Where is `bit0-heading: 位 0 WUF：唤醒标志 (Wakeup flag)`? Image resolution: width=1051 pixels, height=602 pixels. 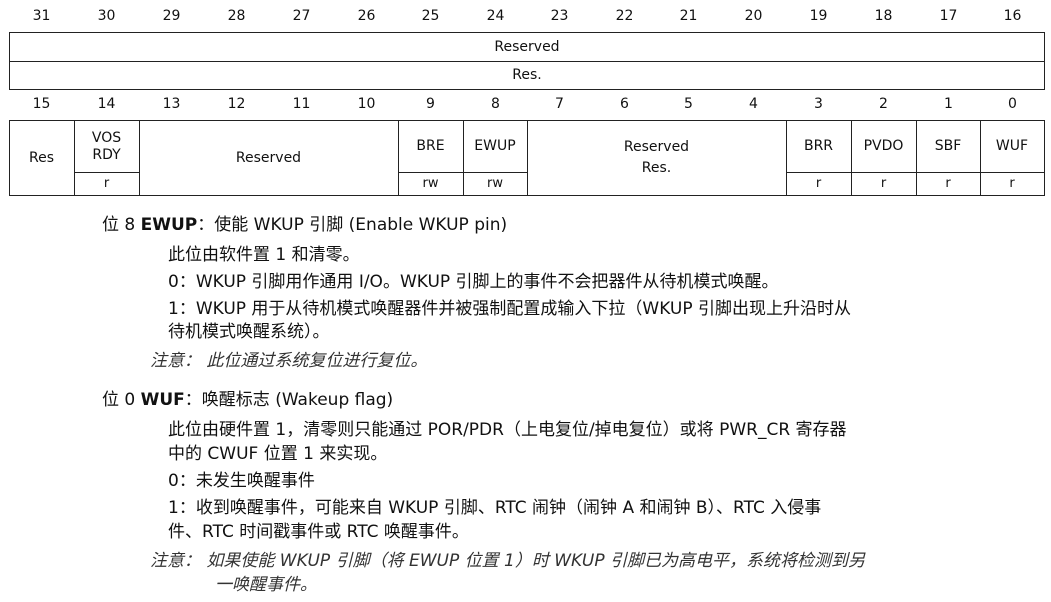
bit0-heading: 位 0 WUF：唤醒标志 (Wakeup flag) is located at coordinates (247, 400).